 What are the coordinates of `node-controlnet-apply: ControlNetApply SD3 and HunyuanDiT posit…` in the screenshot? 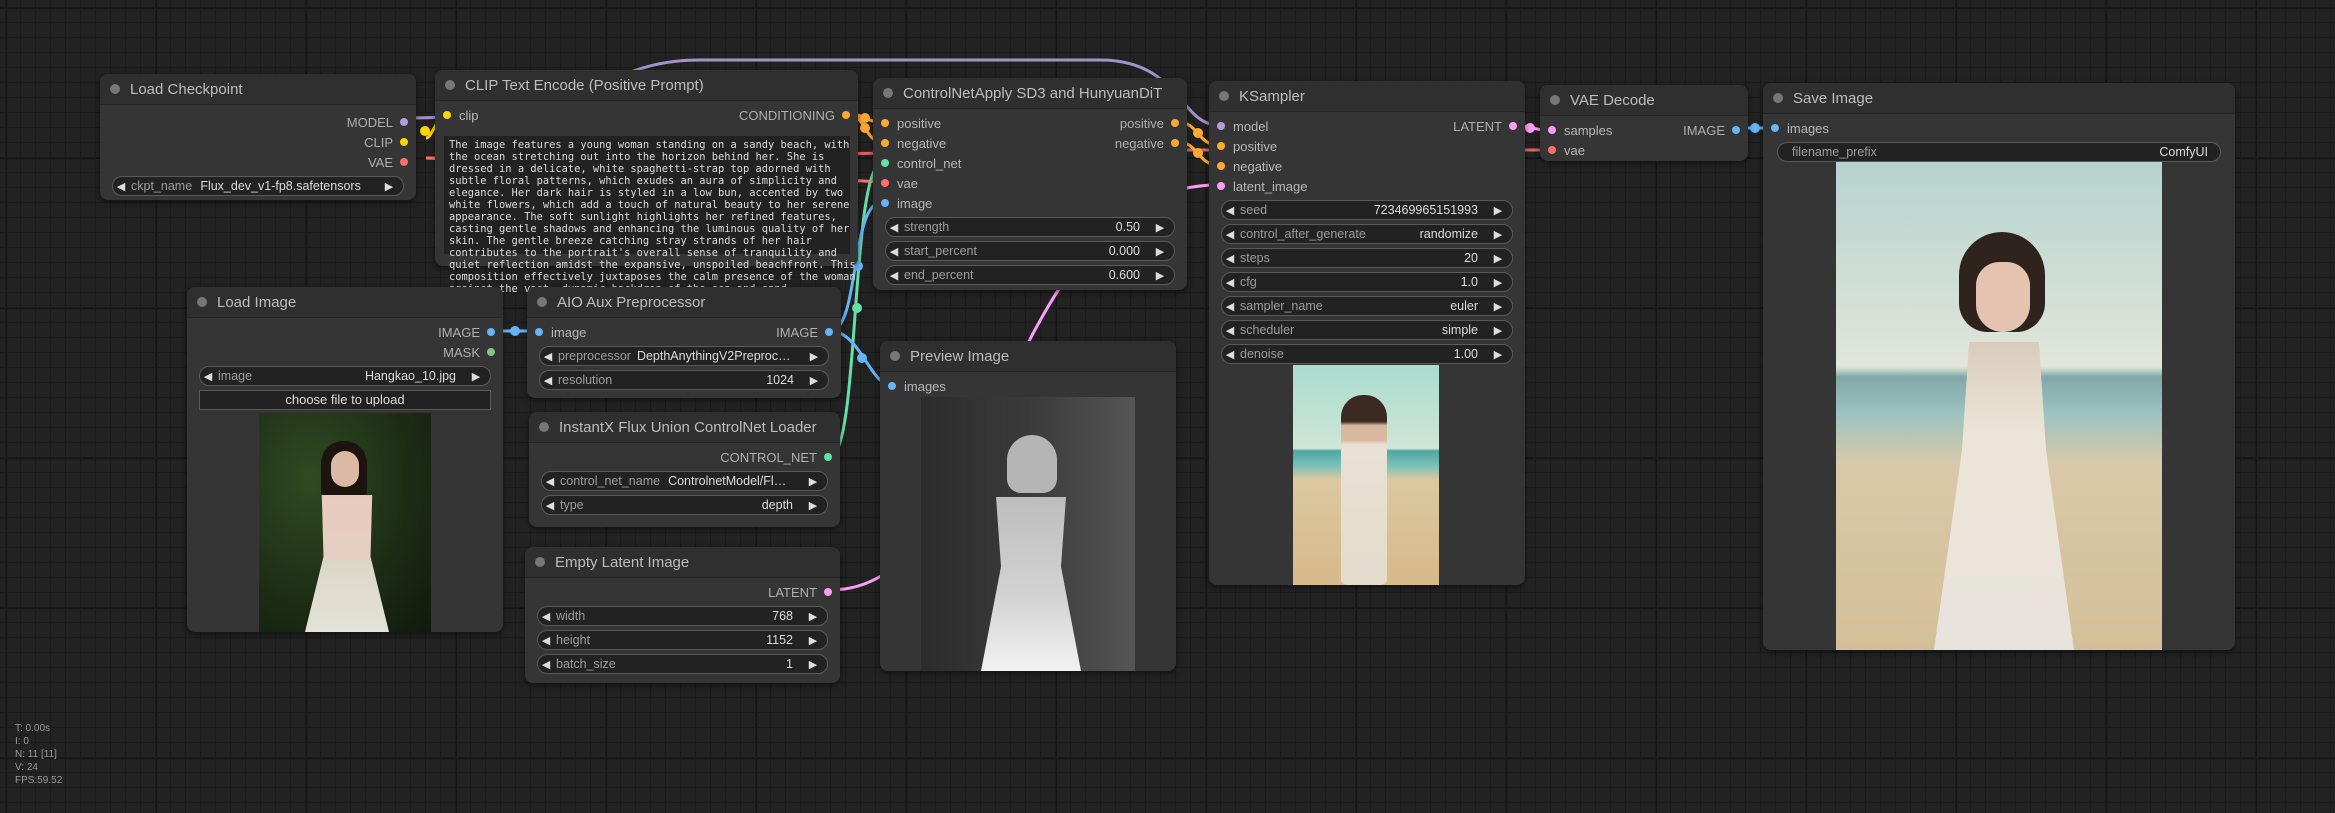 It's located at (1030, 184).